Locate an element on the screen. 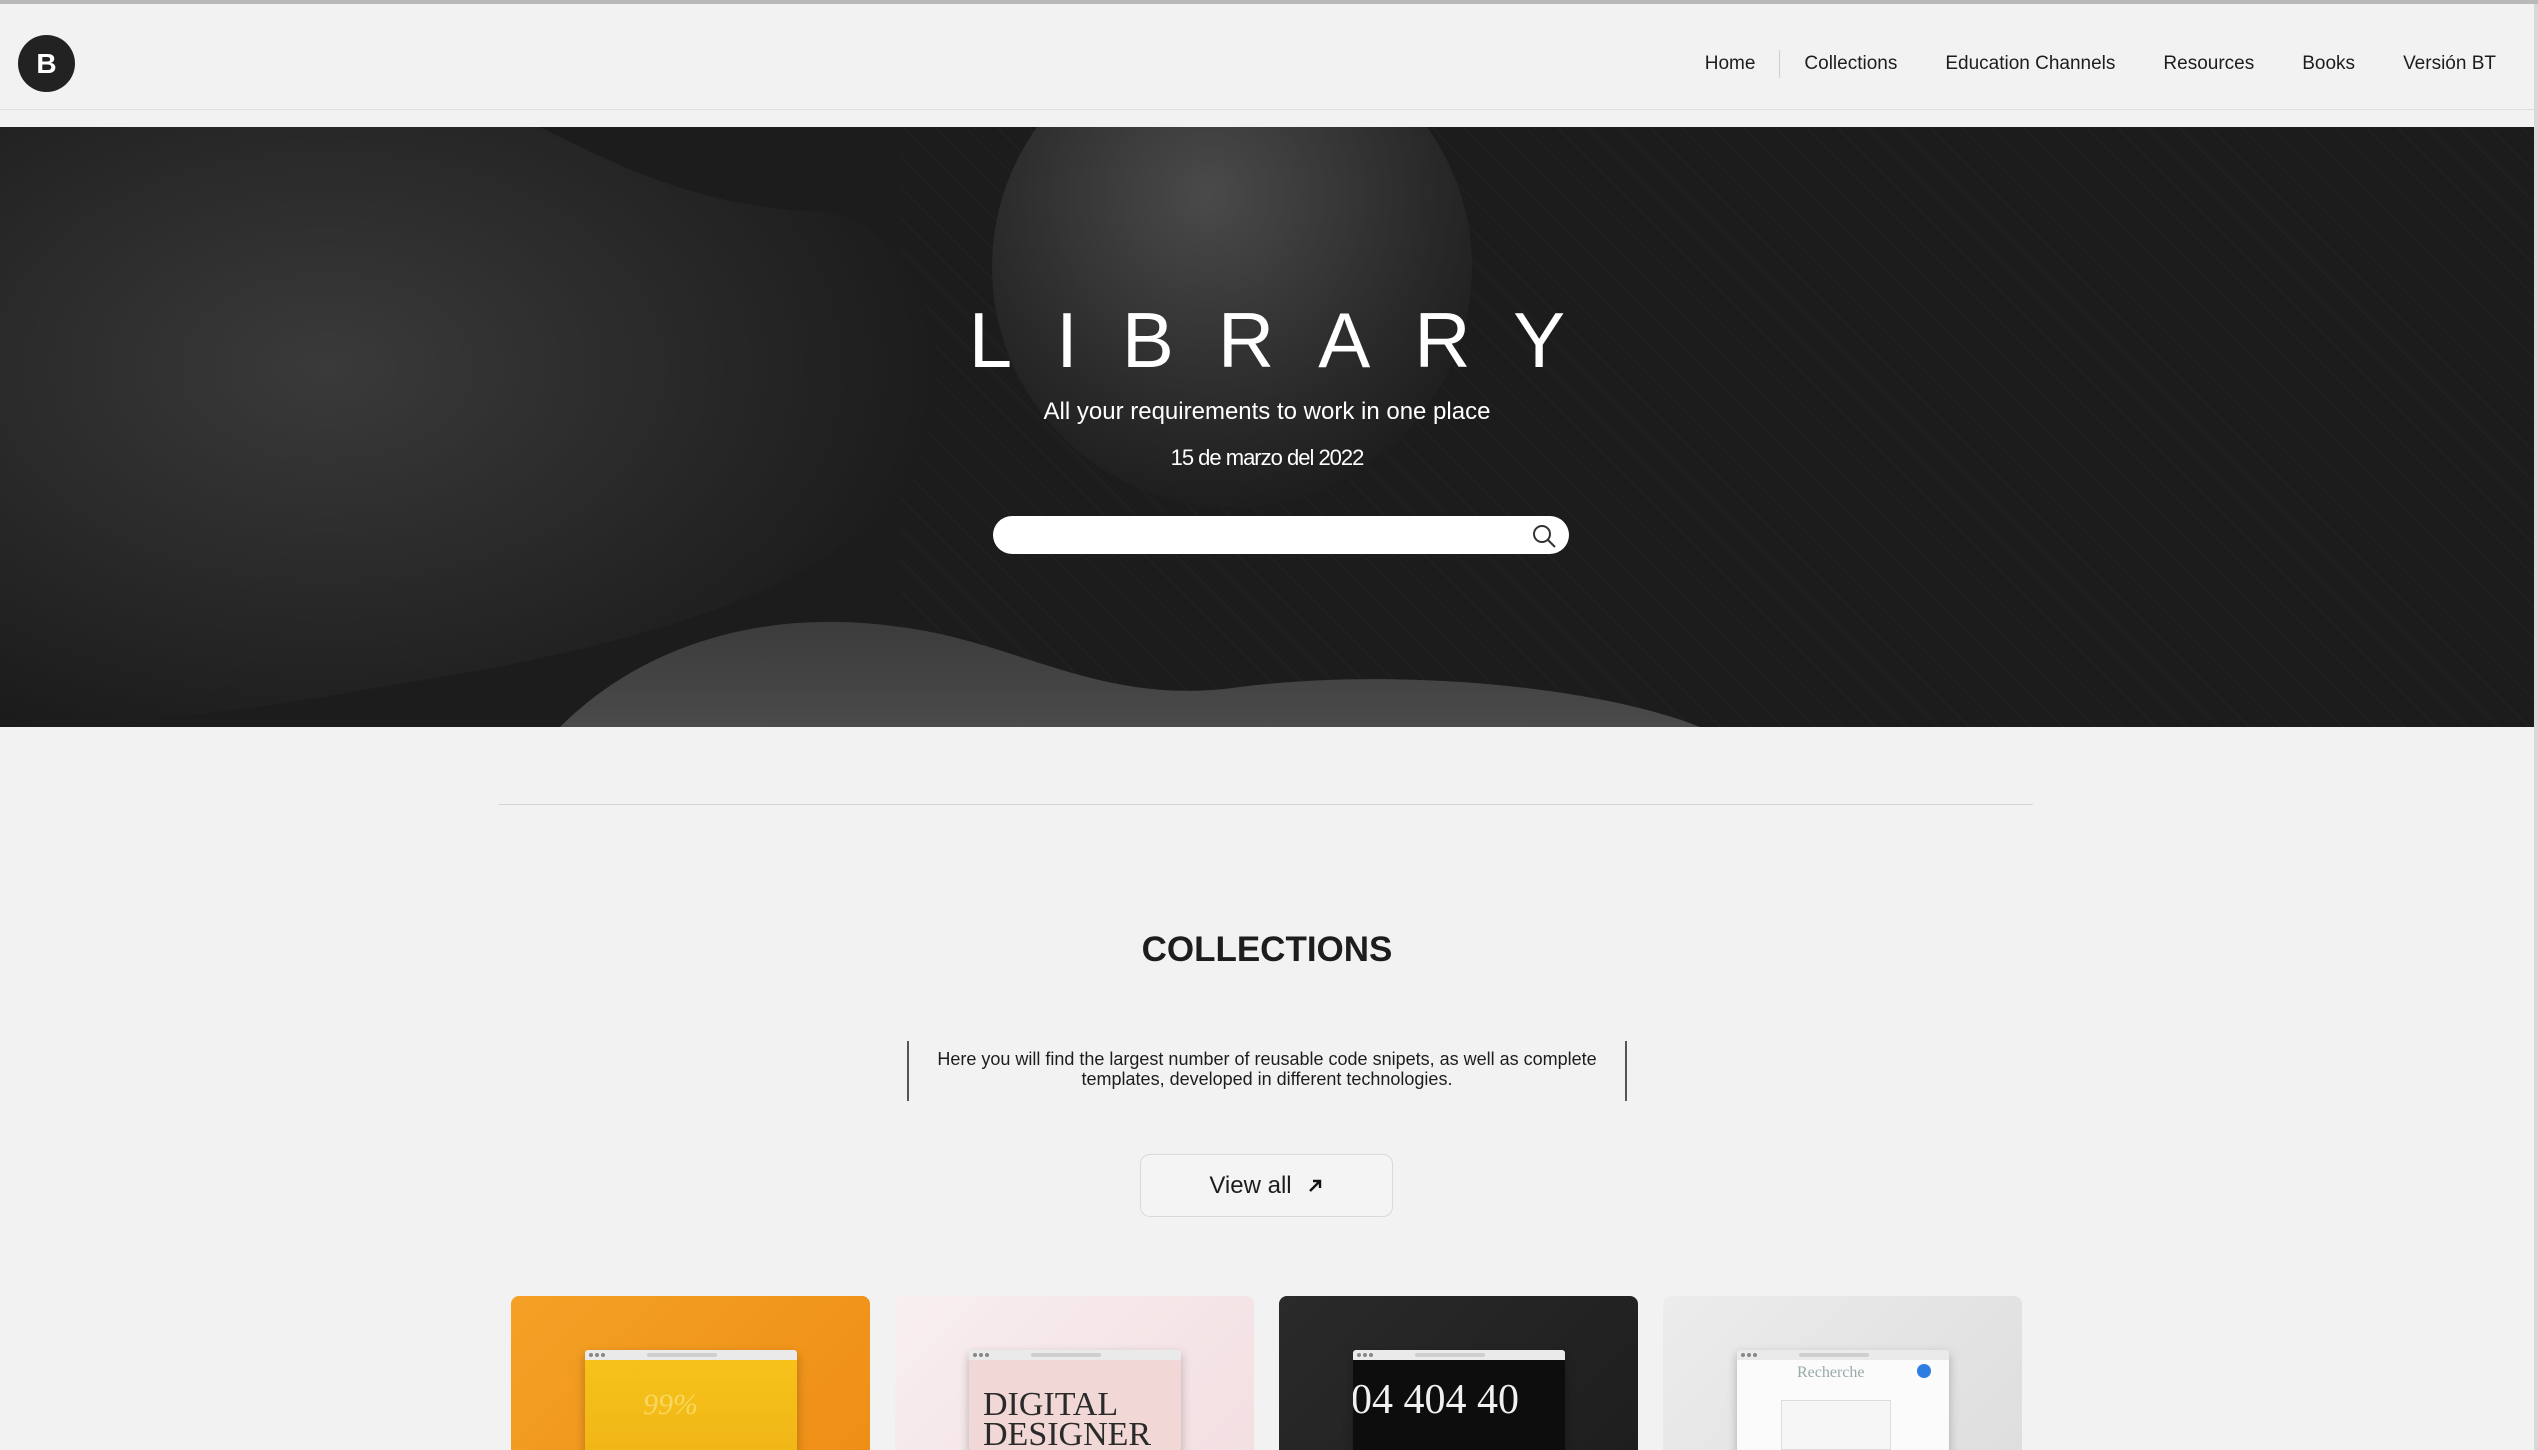 The width and height of the screenshot is (2538, 1450). collection-card: Recherche is located at coordinates (1842, 1373).